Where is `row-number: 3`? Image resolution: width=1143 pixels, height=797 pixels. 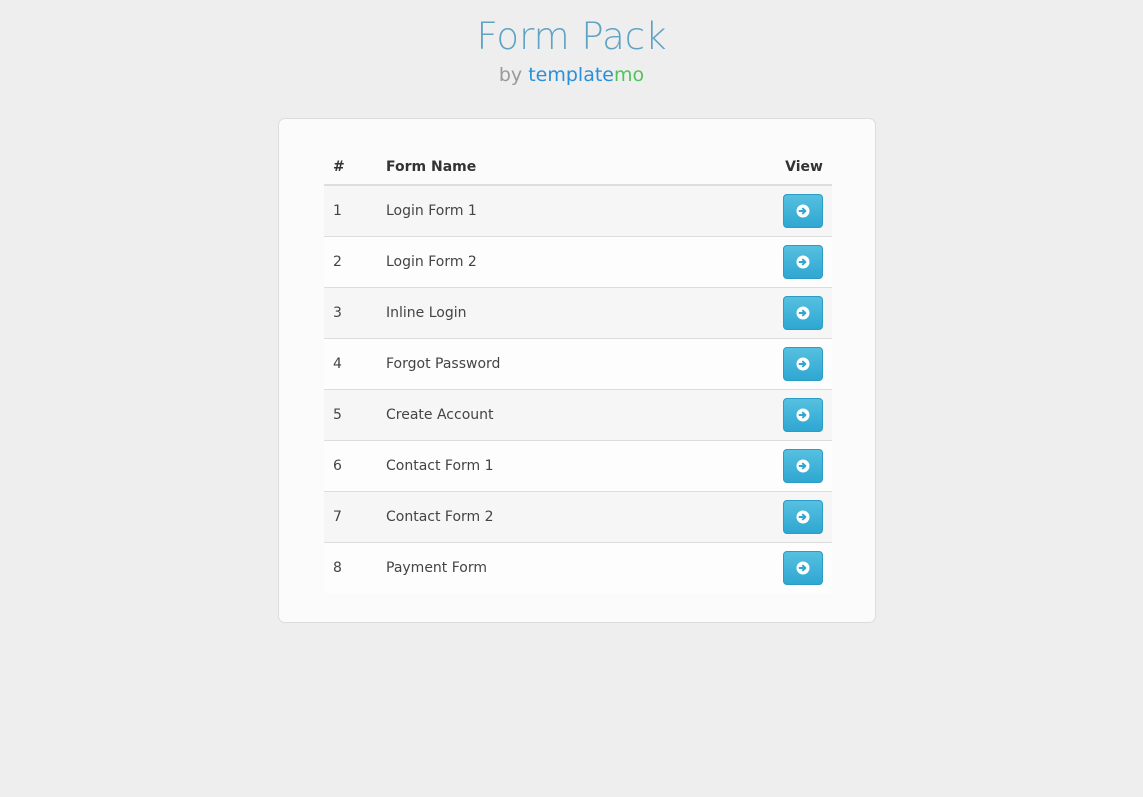
row-number: 3 is located at coordinates (350, 313).